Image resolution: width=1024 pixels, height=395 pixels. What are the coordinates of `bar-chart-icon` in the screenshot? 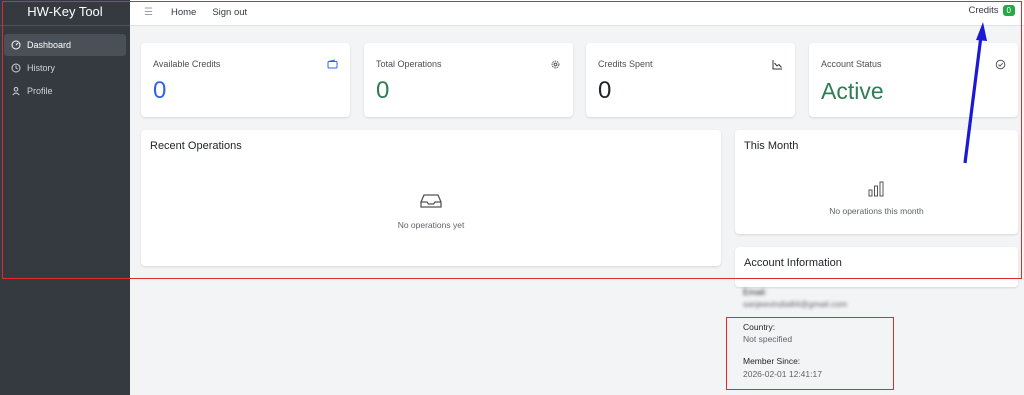 It's located at (876, 191).